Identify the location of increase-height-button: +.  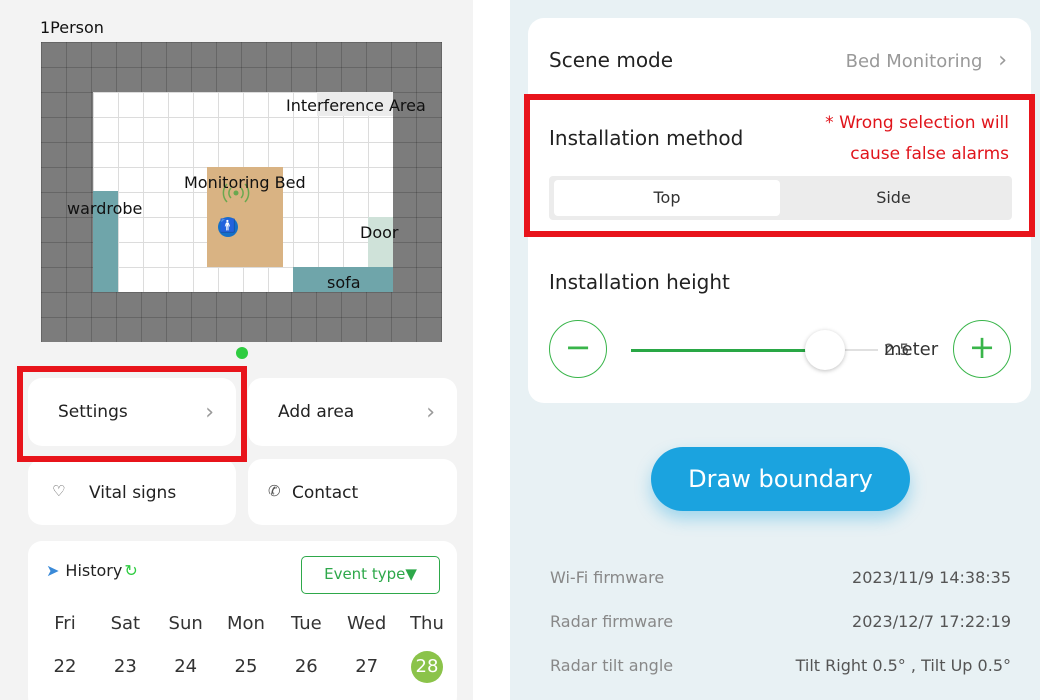
(982, 349).